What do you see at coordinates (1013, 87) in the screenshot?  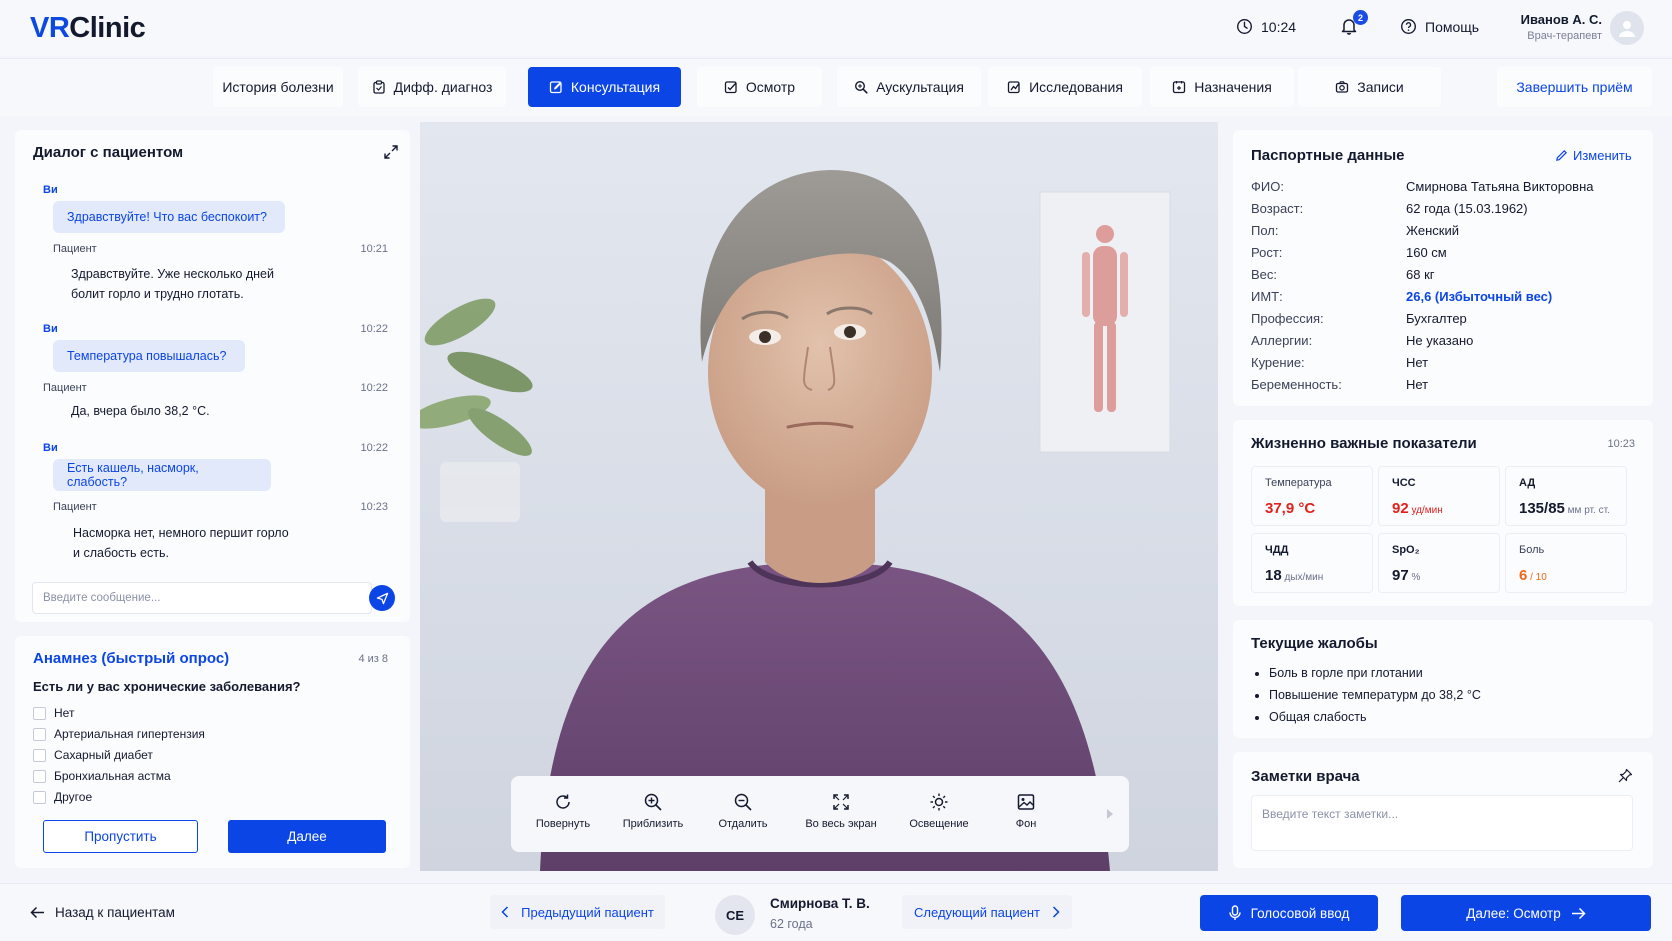 I see `chart-icon` at bounding box center [1013, 87].